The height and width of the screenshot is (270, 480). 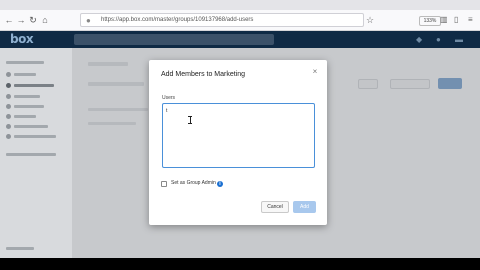 I want to click on set-group-admin-checkbox, so click(x=164, y=184).